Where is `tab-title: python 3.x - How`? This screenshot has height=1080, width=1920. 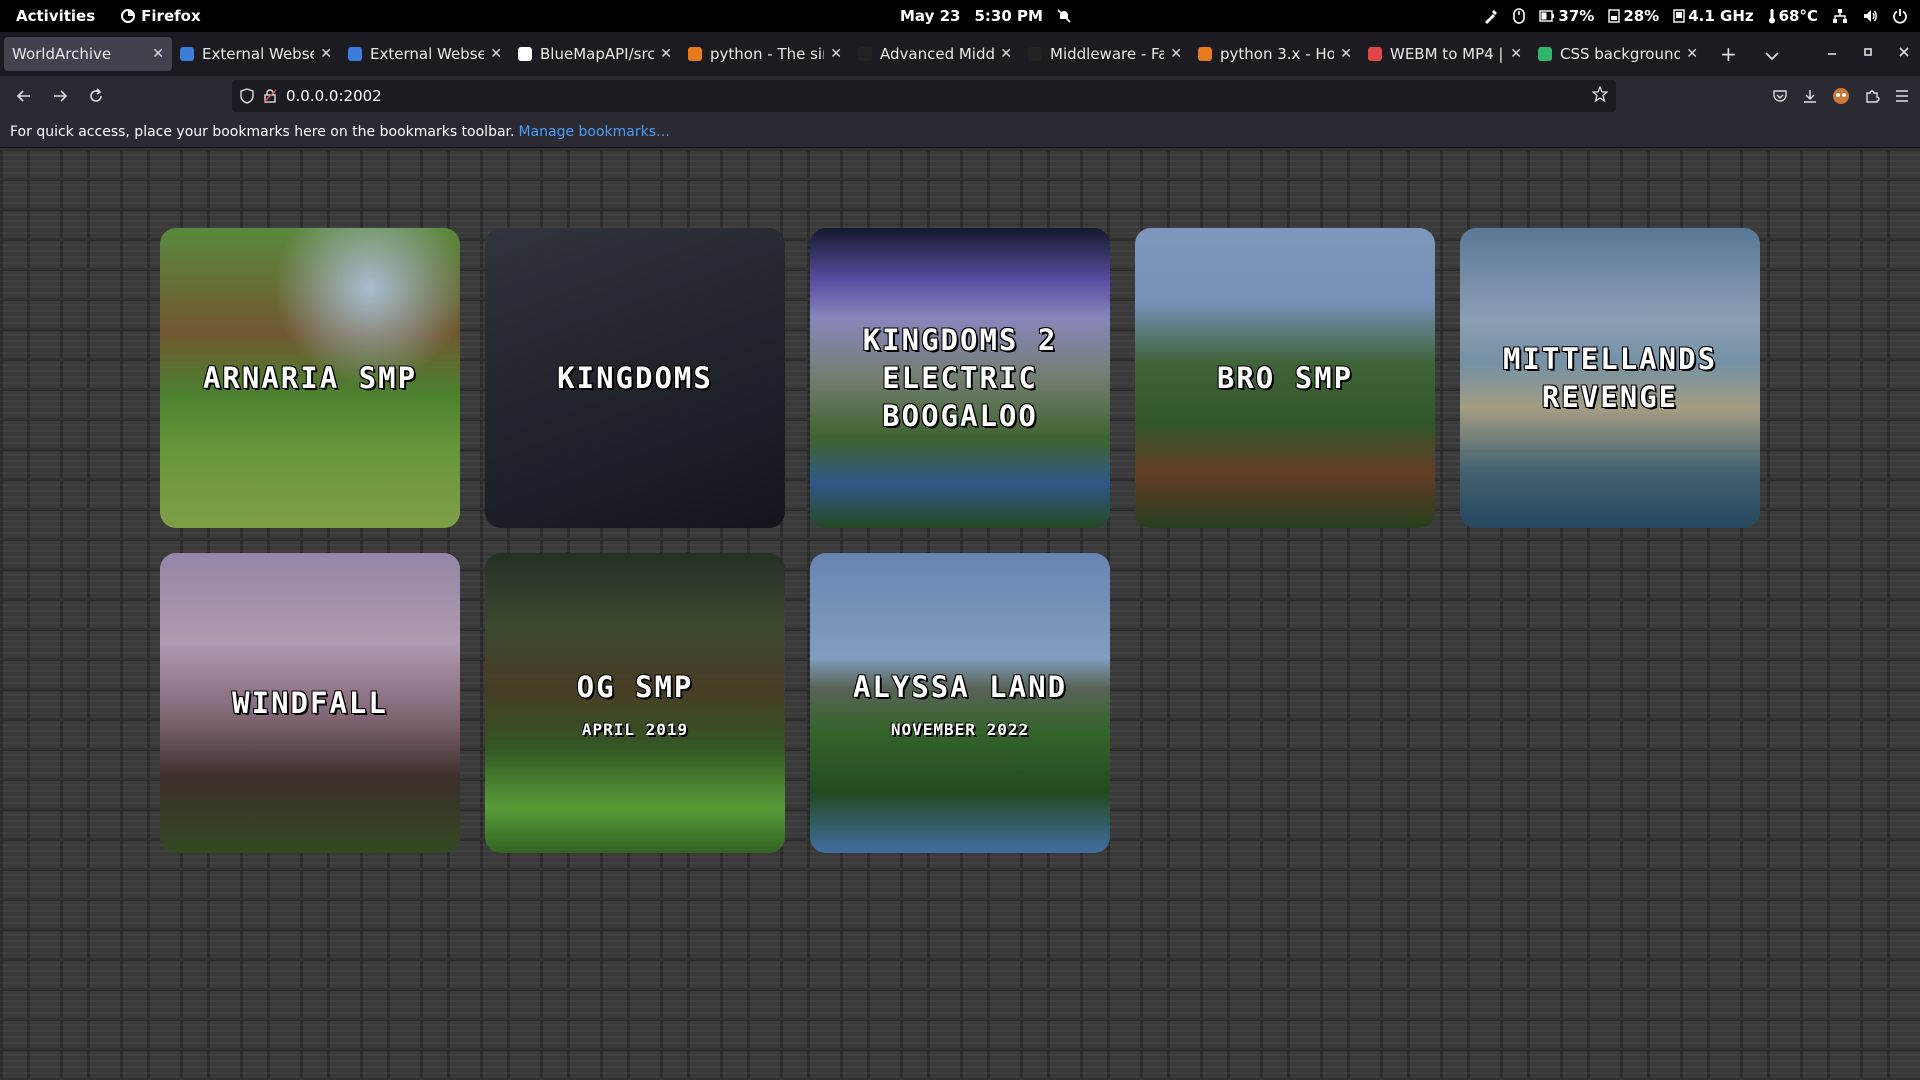 tab-title: python 3.x - How is located at coordinates (1277, 54).